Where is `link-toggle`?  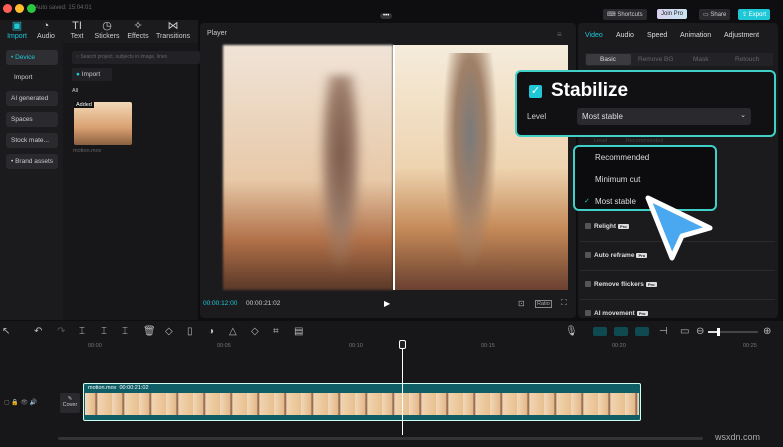
link-toggle is located at coordinates (621, 331).